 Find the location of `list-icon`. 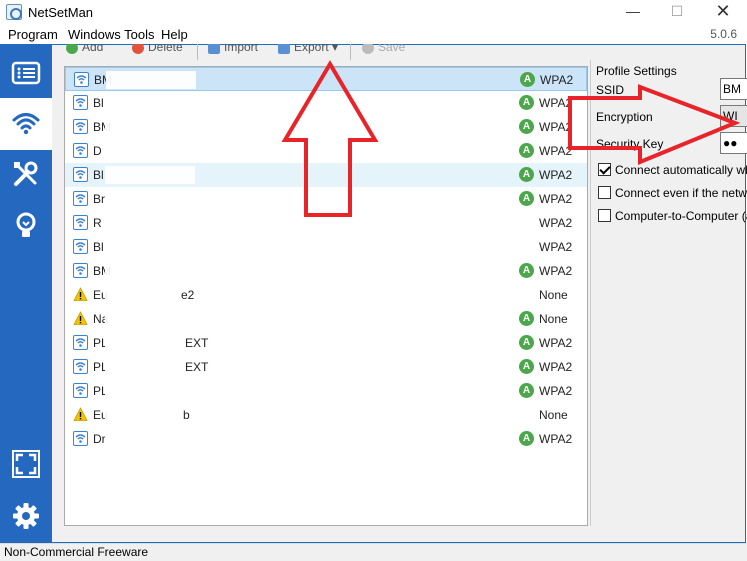

list-icon is located at coordinates (26, 73).